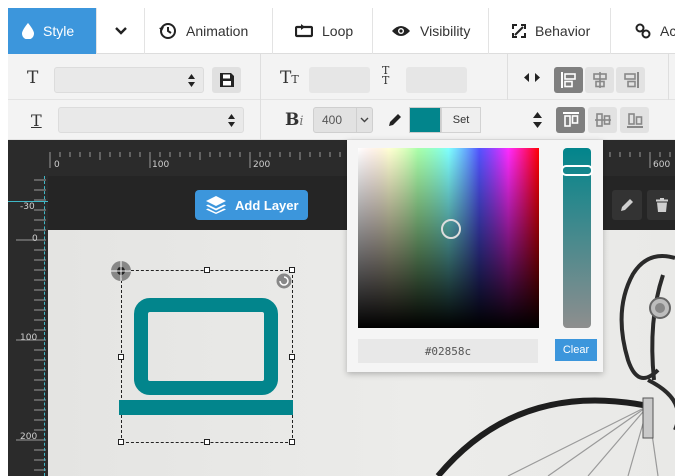 This screenshot has height=476, width=675. I want to click on clear-color-button: Clear, so click(576, 350).